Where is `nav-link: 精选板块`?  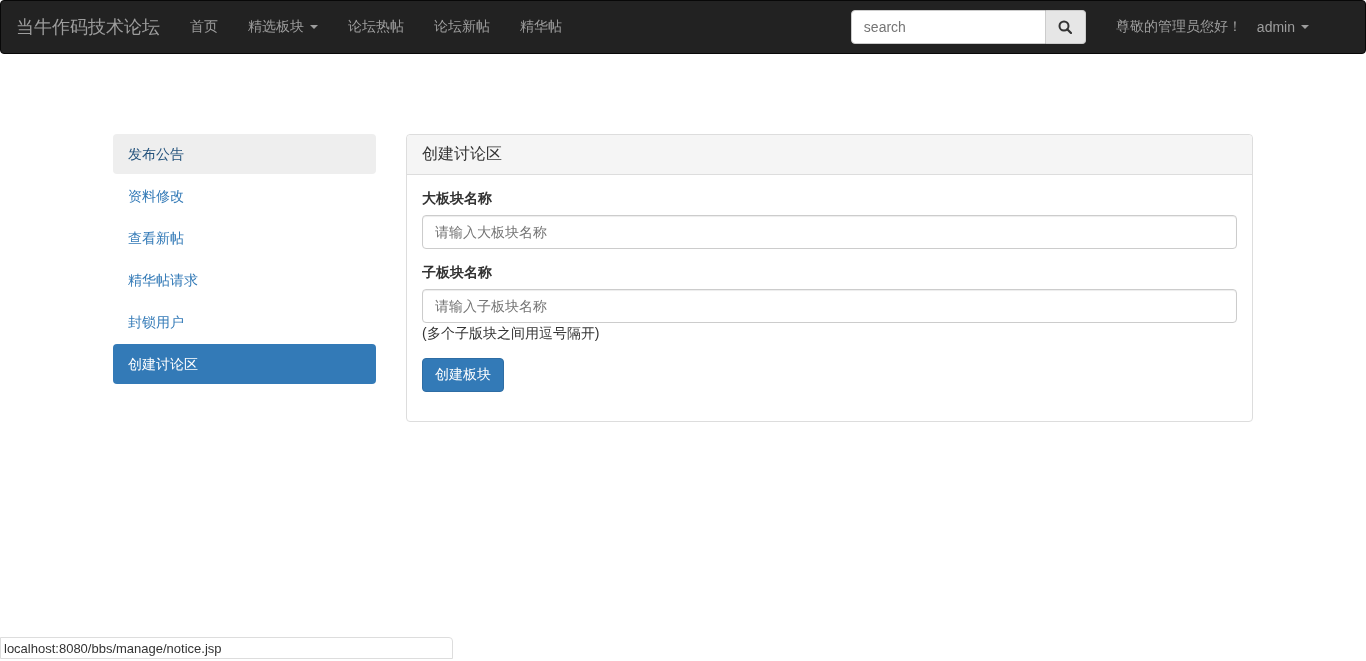
nav-link: 精选板块 is located at coordinates (283, 27).